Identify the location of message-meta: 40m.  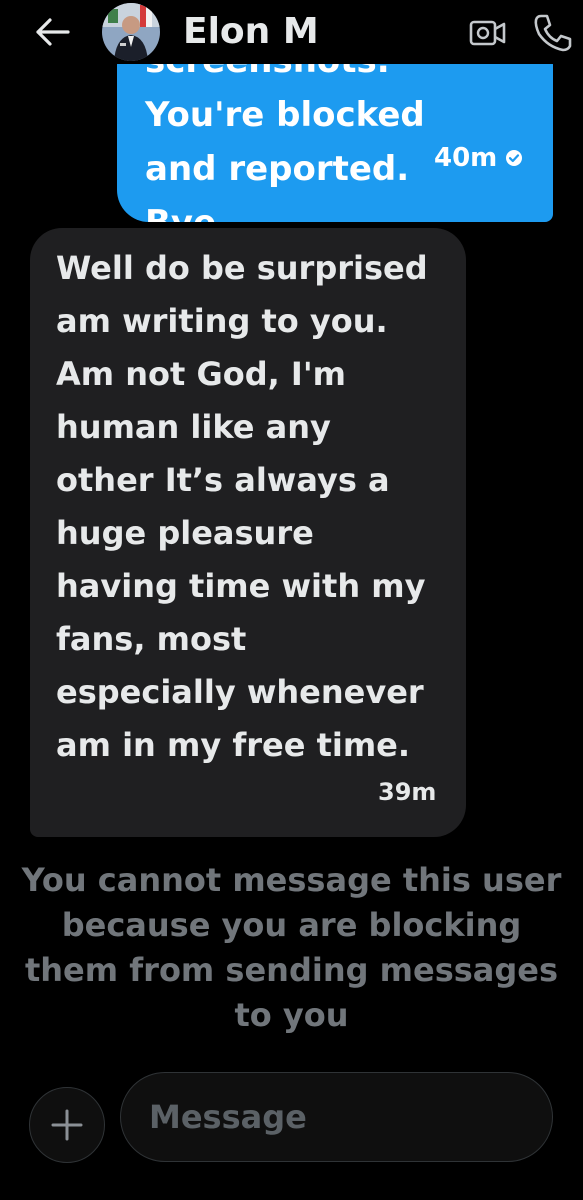
(478, 158).